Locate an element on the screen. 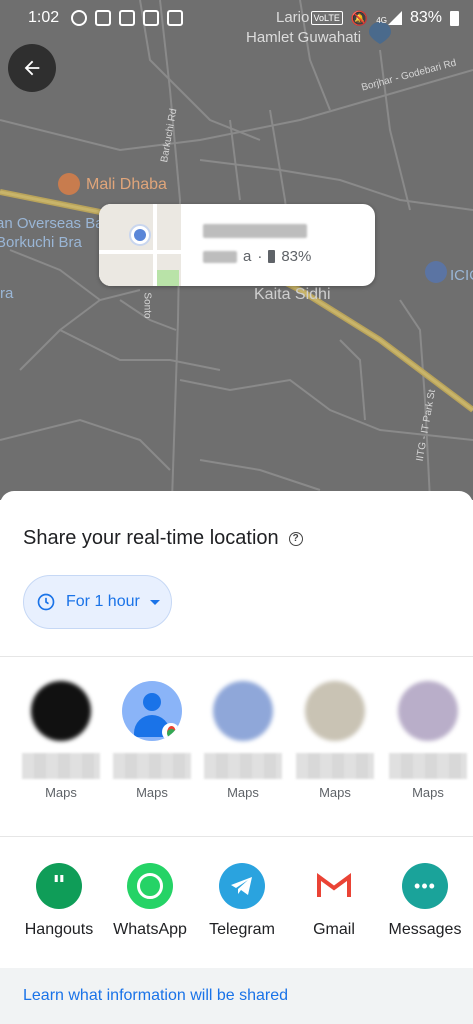 The height and width of the screenshot is (1024, 473). gmail-notification-icon is located at coordinates (127, 18).